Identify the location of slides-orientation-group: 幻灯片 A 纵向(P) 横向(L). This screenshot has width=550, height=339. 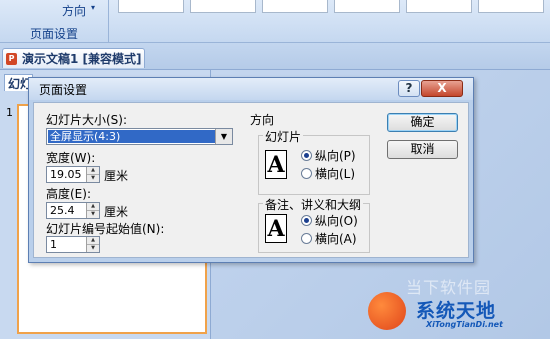
(314, 161).